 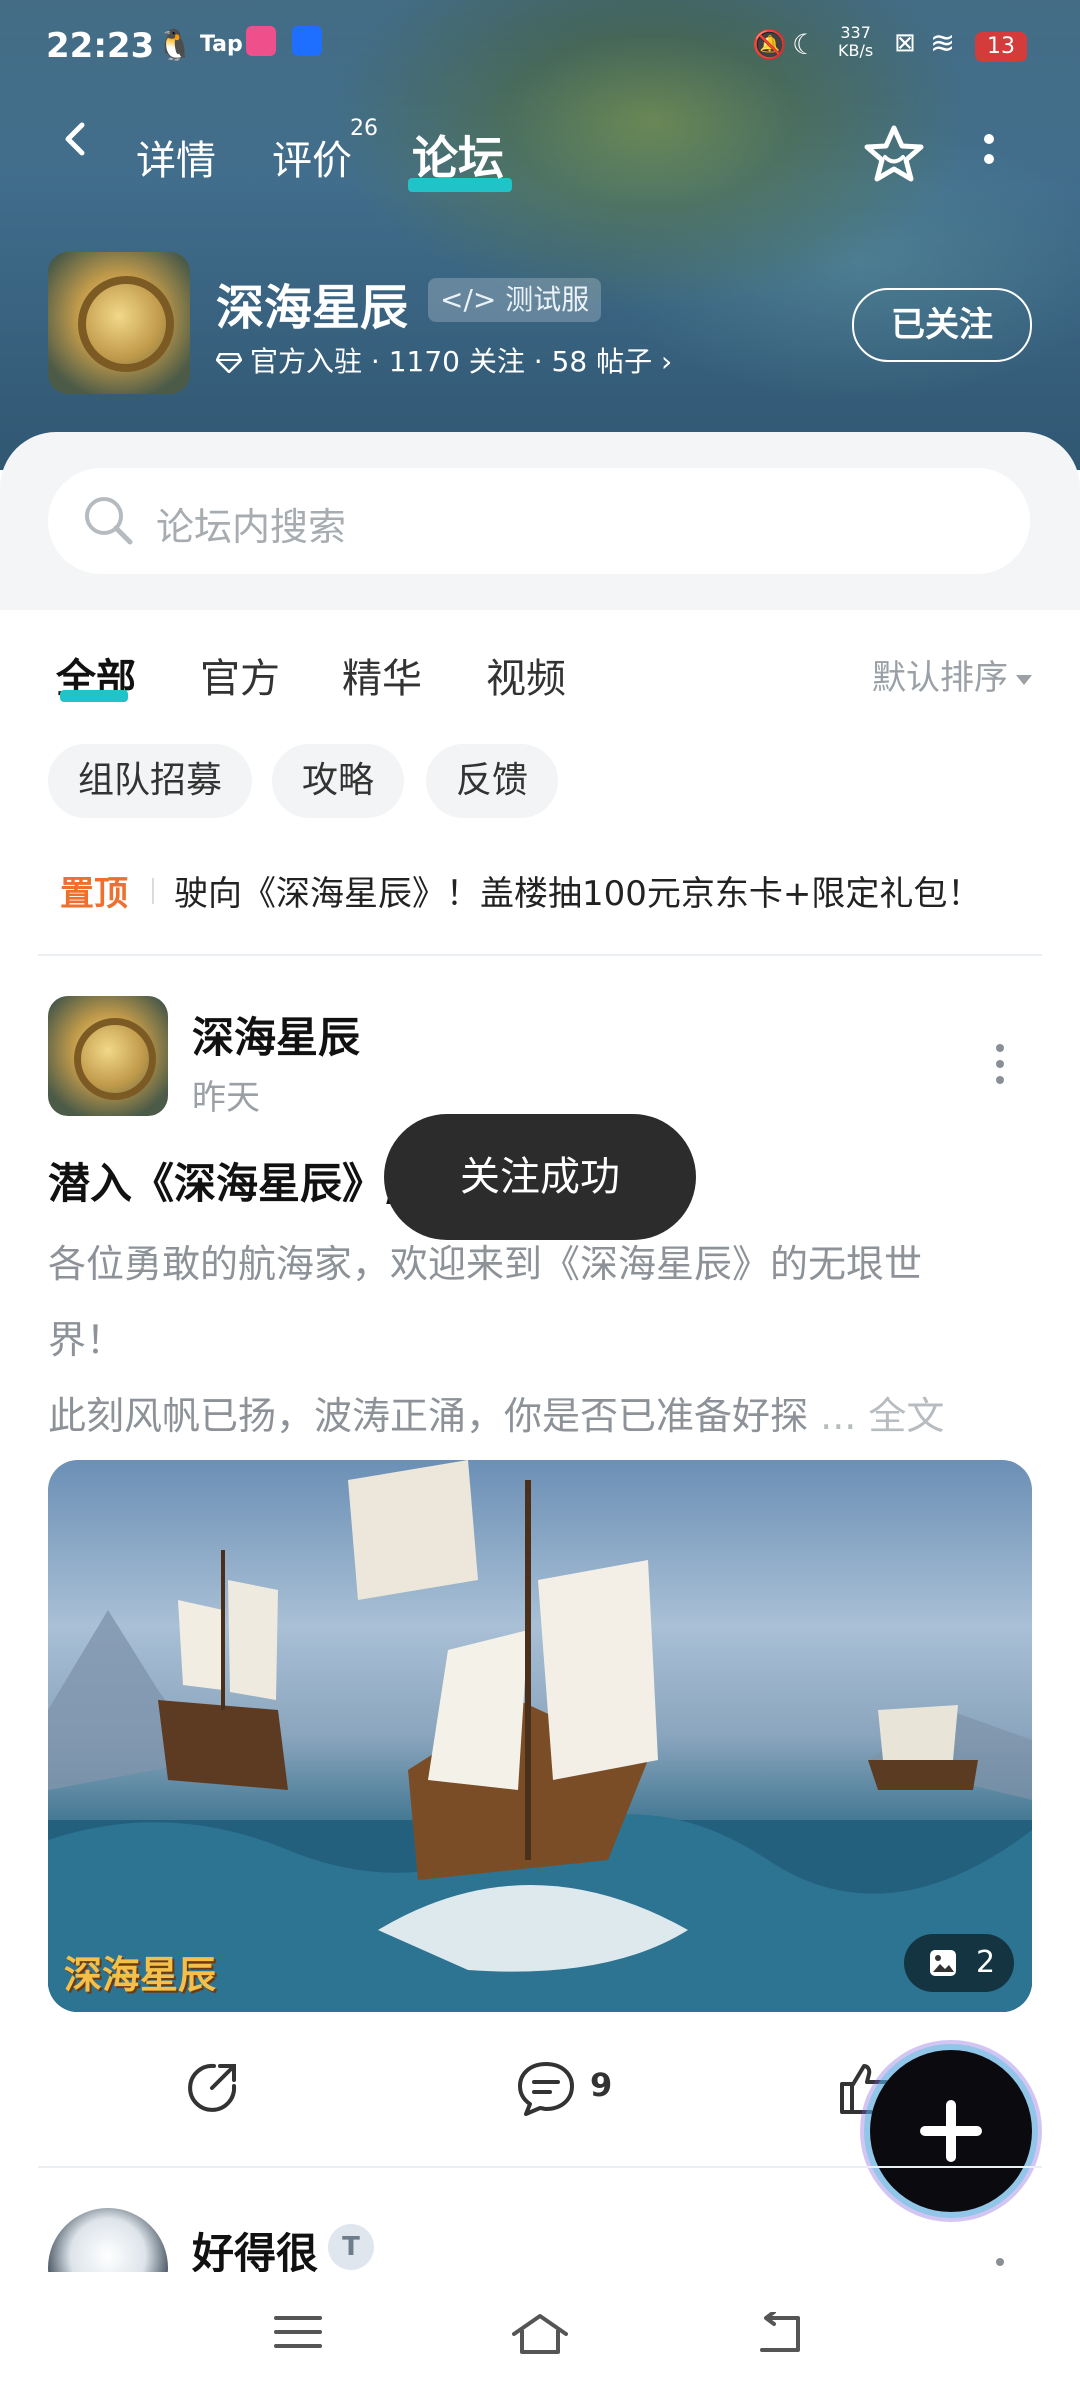 What do you see at coordinates (119, 323) in the screenshot?
I see `game-avatar` at bounding box center [119, 323].